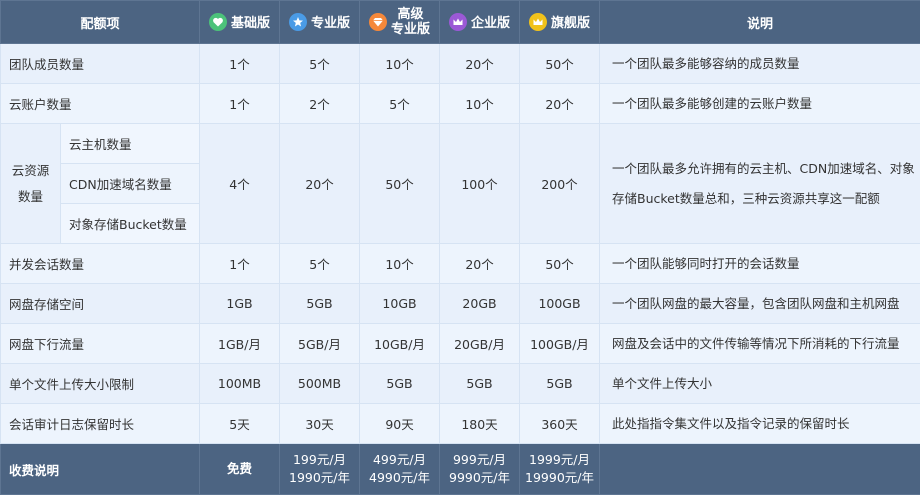 Image resolution: width=920 pixels, height=495 pixels. What do you see at coordinates (760, 22) in the screenshot?
I see `description-column-header: 说明` at bounding box center [760, 22].